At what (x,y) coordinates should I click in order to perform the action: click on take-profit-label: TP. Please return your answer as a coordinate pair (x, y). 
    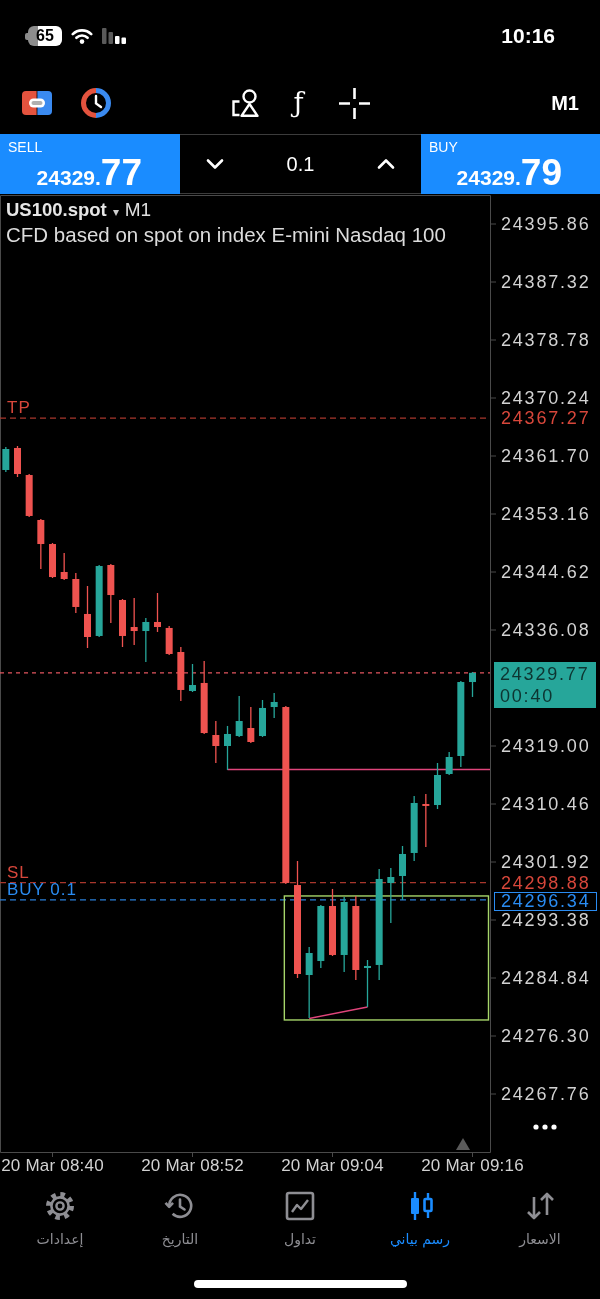
    Looking at the image, I should click on (19, 408).